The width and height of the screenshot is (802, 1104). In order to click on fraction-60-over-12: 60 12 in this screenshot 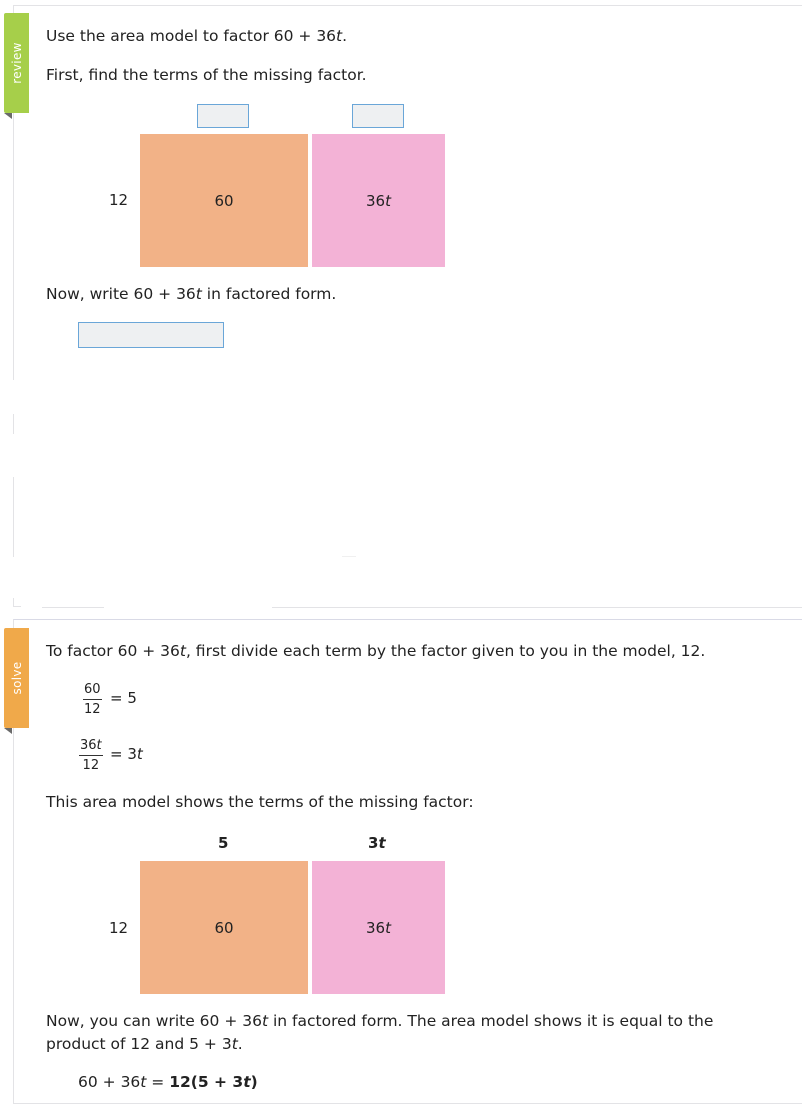, I will do `click(92, 699)`.